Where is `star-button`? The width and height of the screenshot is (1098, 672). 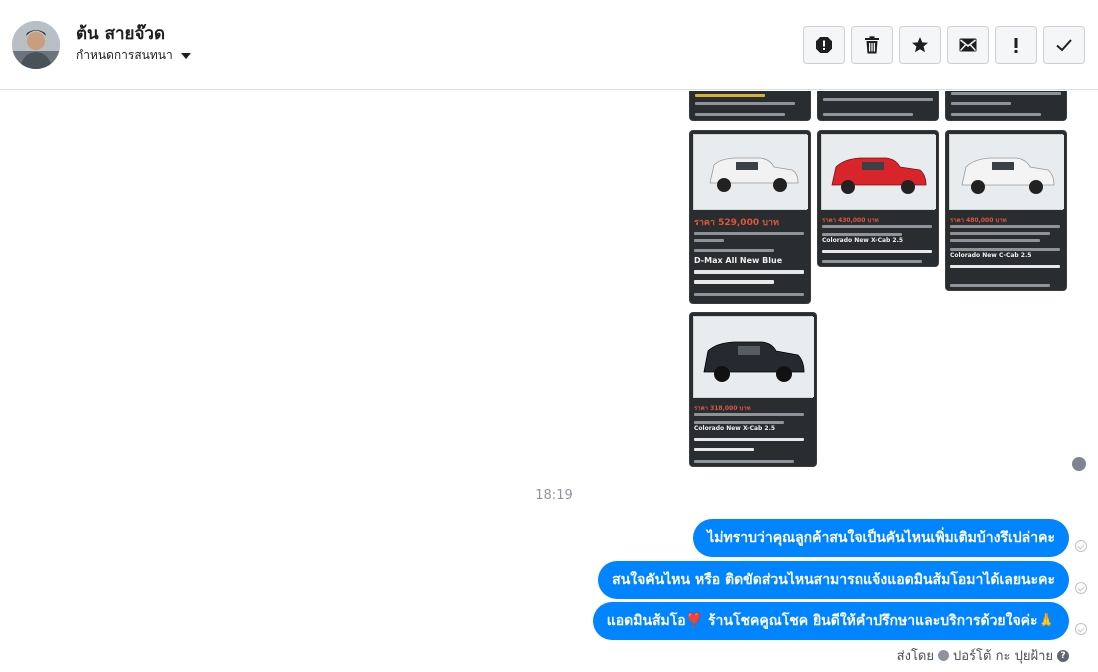
star-button is located at coordinates (920, 45).